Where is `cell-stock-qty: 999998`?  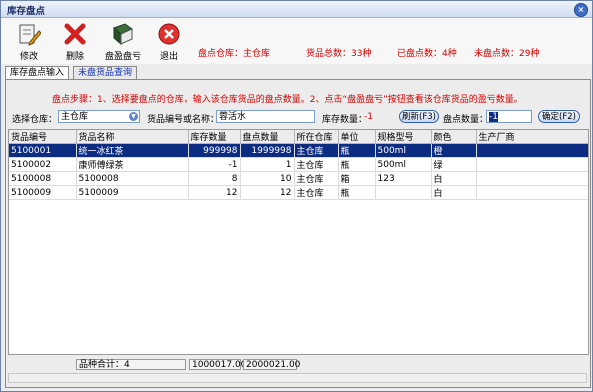 cell-stock-qty: 999998 is located at coordinates (214, 150).